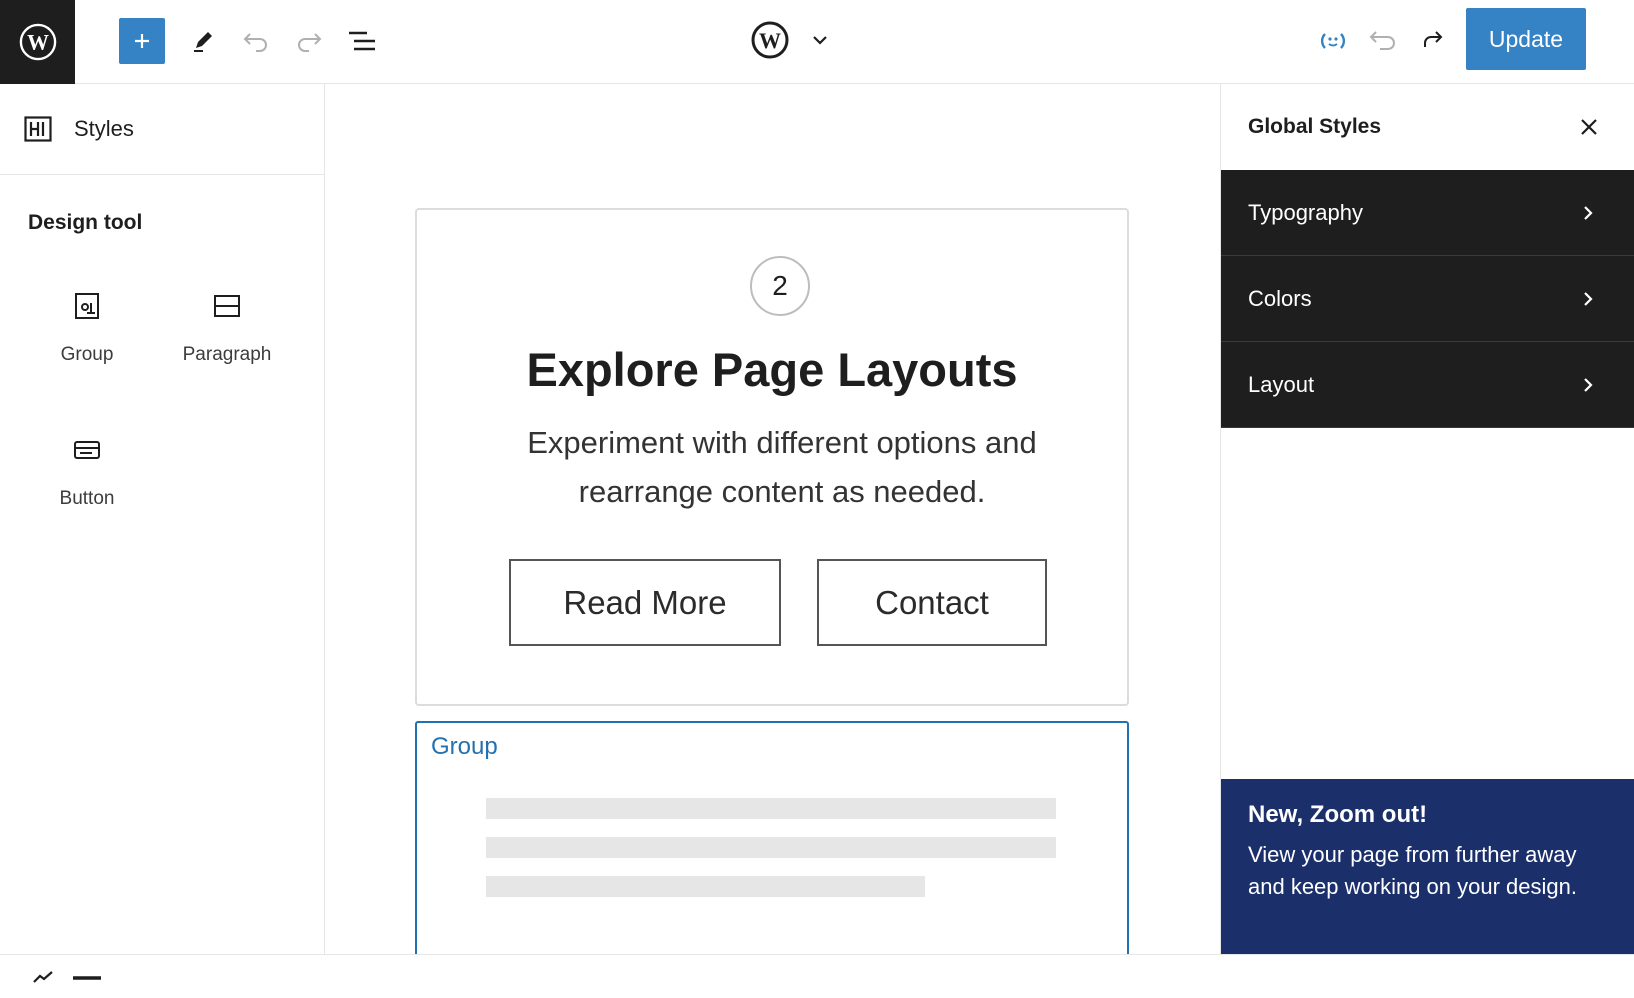  Describe the element at coordinates (1315, 126) in the screenshot. I see `global-styles-title: Global Styles` at that location.